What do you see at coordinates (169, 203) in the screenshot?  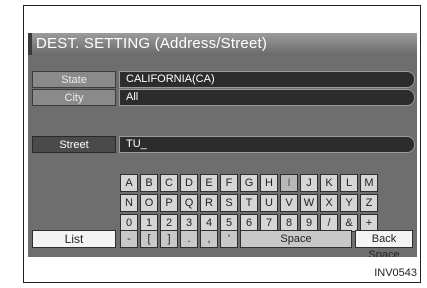 I see `key-p: P` at bounding box center [169, 203].